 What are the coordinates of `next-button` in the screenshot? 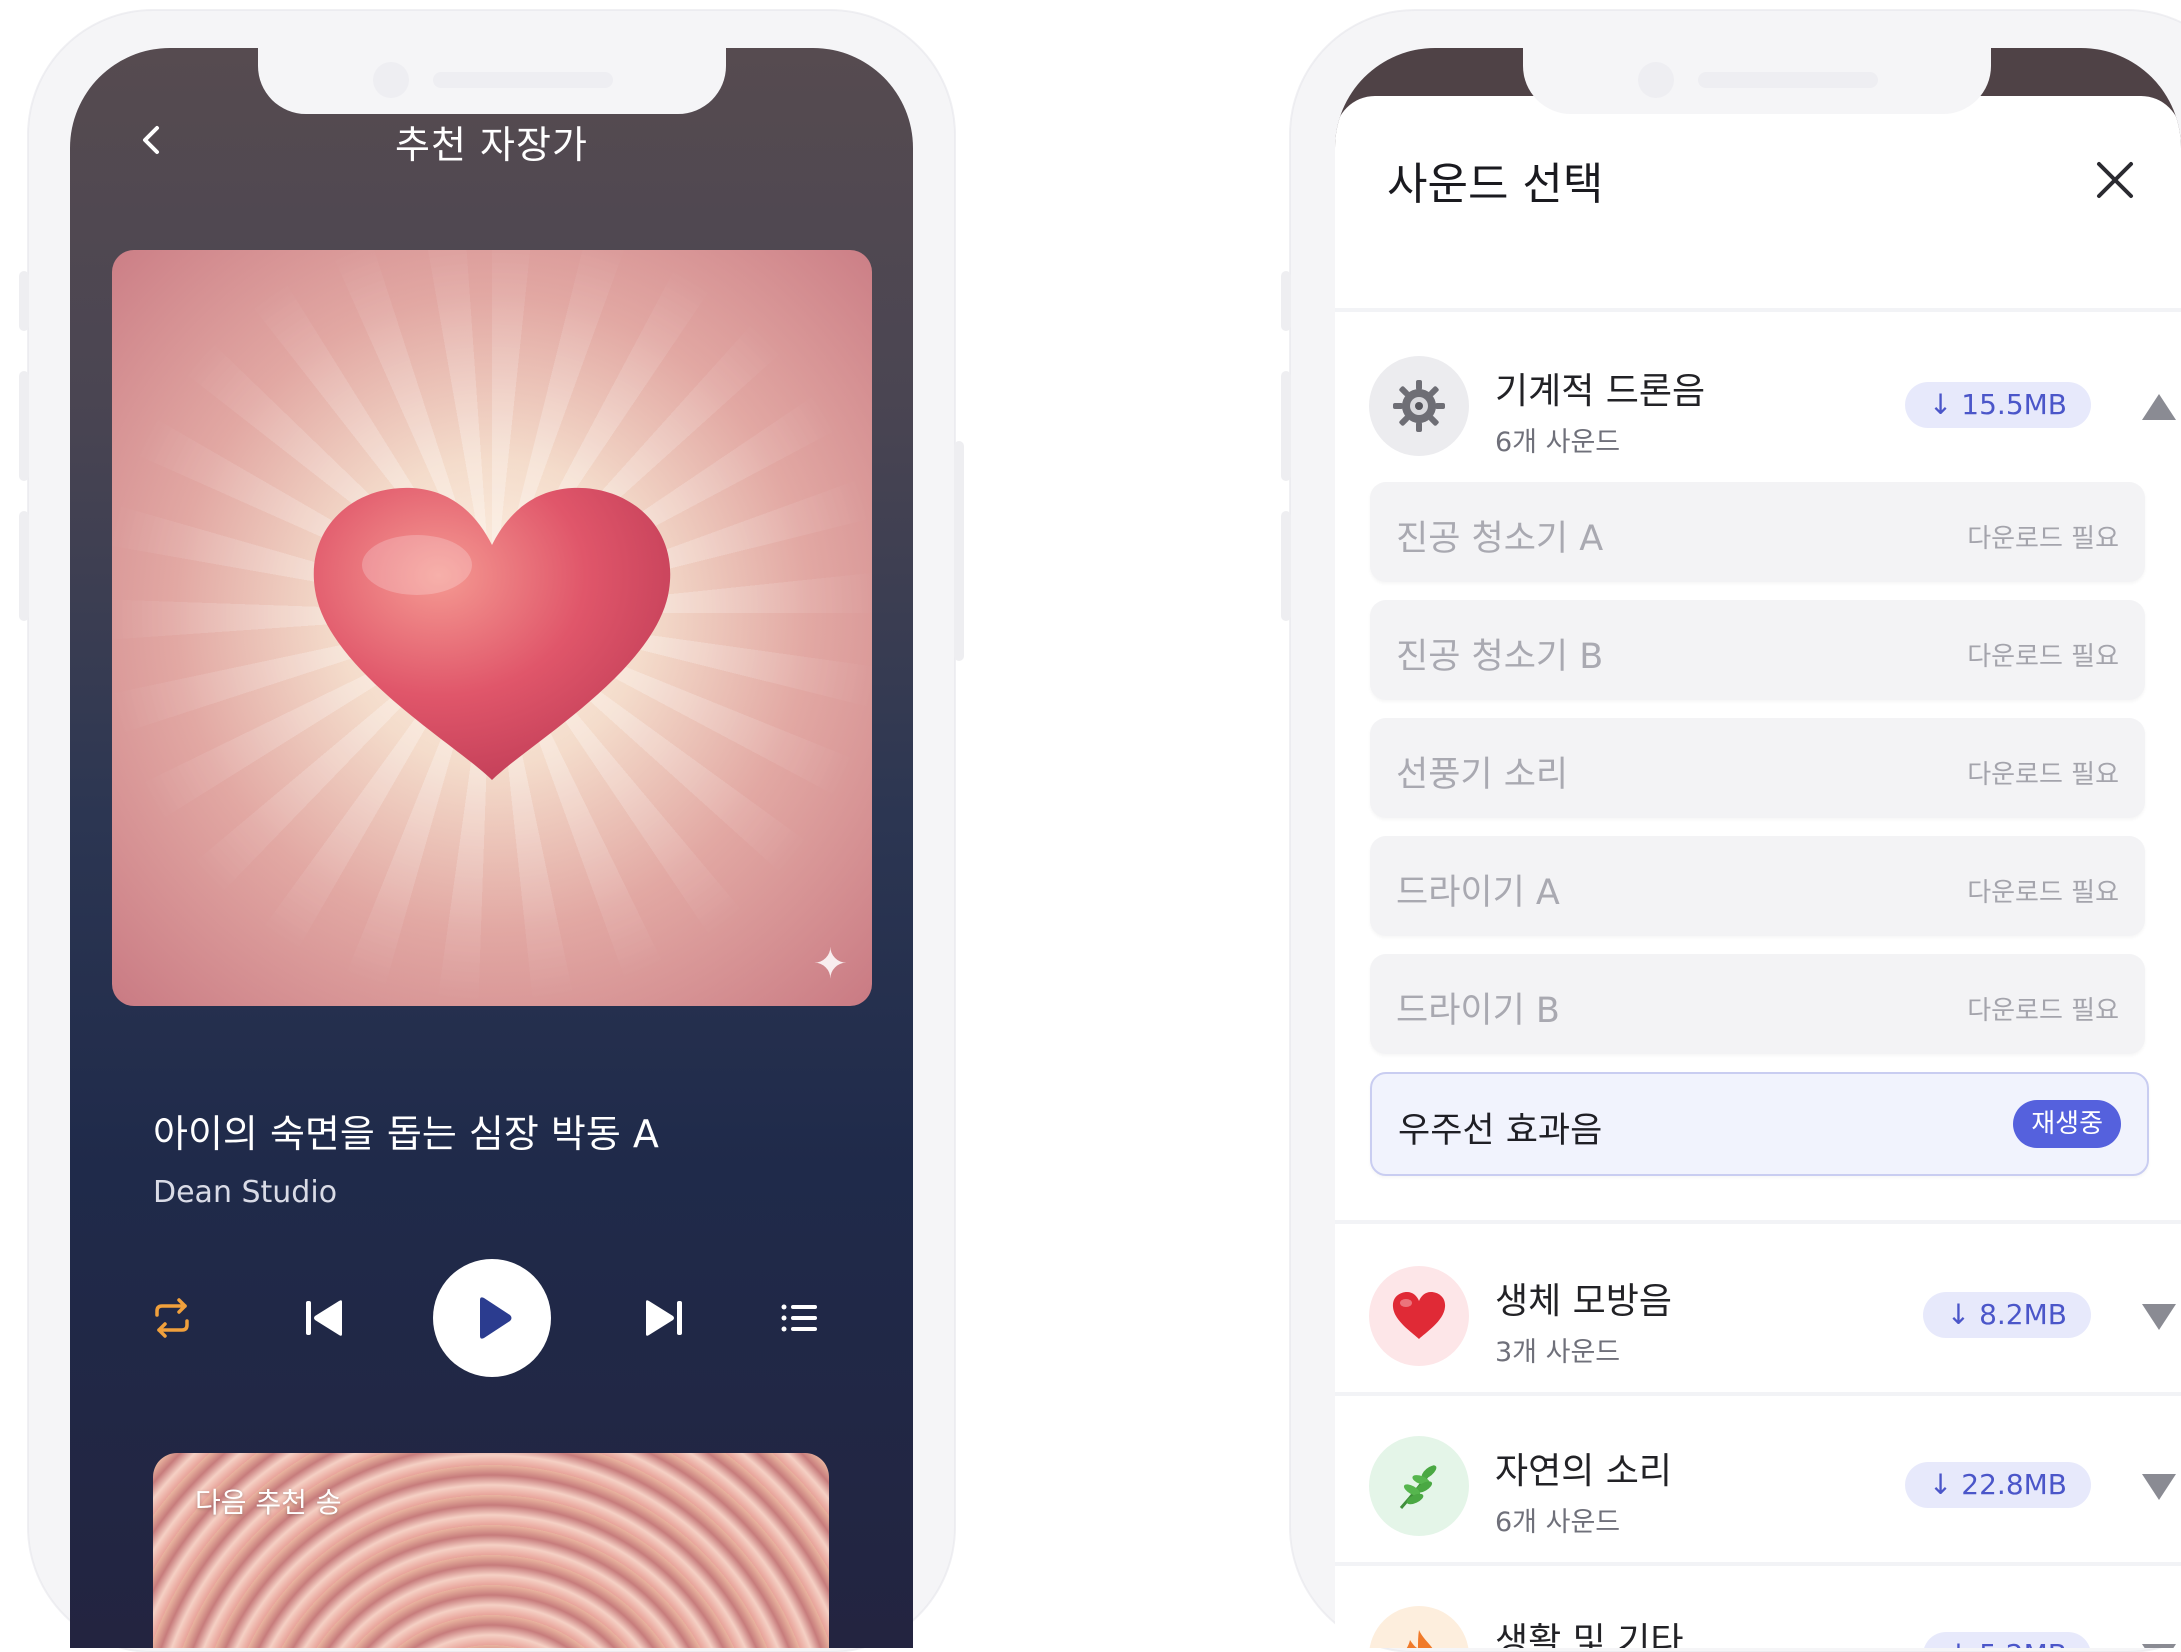 It's located at (663, 1318).